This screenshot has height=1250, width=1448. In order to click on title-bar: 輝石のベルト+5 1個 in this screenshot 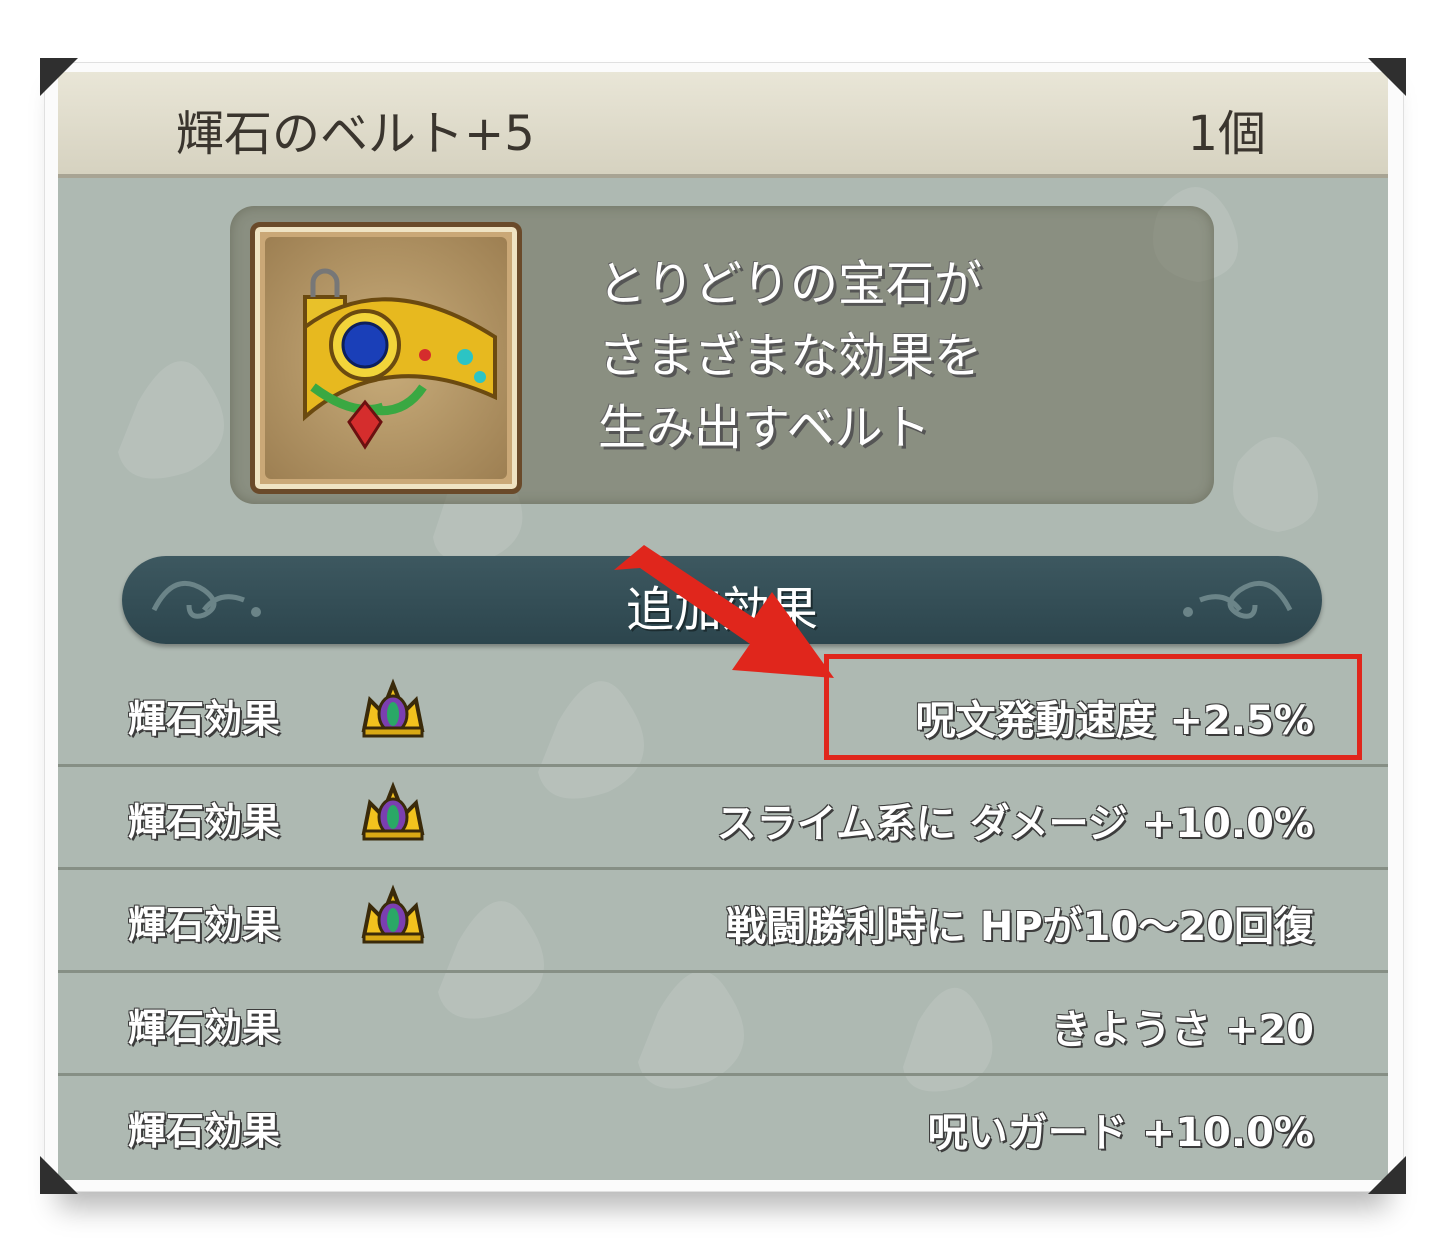, I will do `click(723, 125)`.